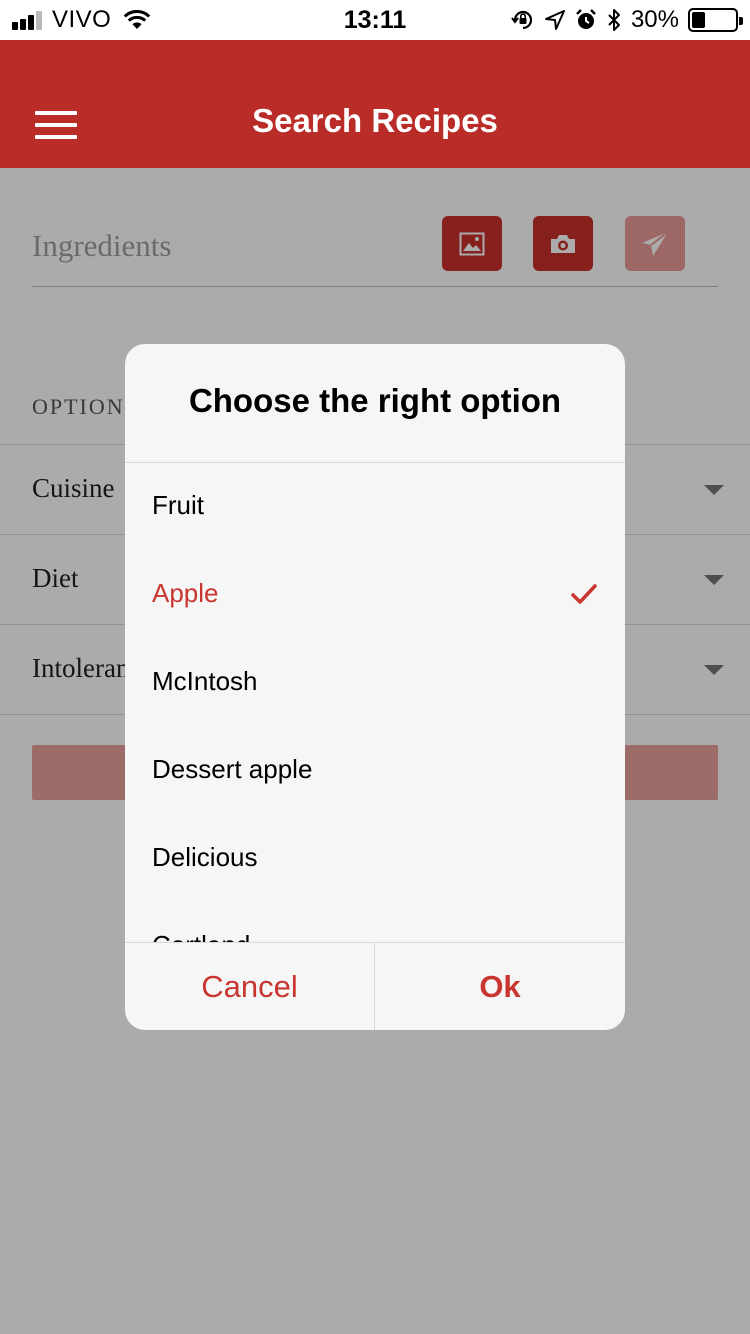 Image resolution: width=750 pixels, height=1334 pixels. What do you see at coordinates (205, 681) in the screenshot?
I see `list-item-label: McIntosh` at bounding box center [205, 681].